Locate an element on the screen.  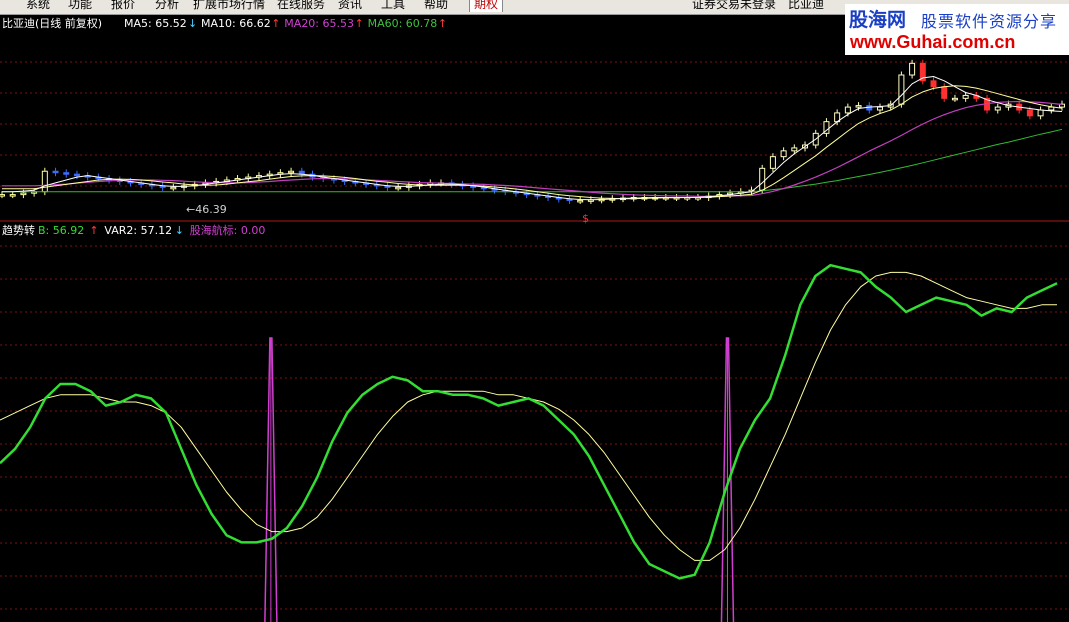
menu-item-7: 工具 is located at coordinates (393, 6).